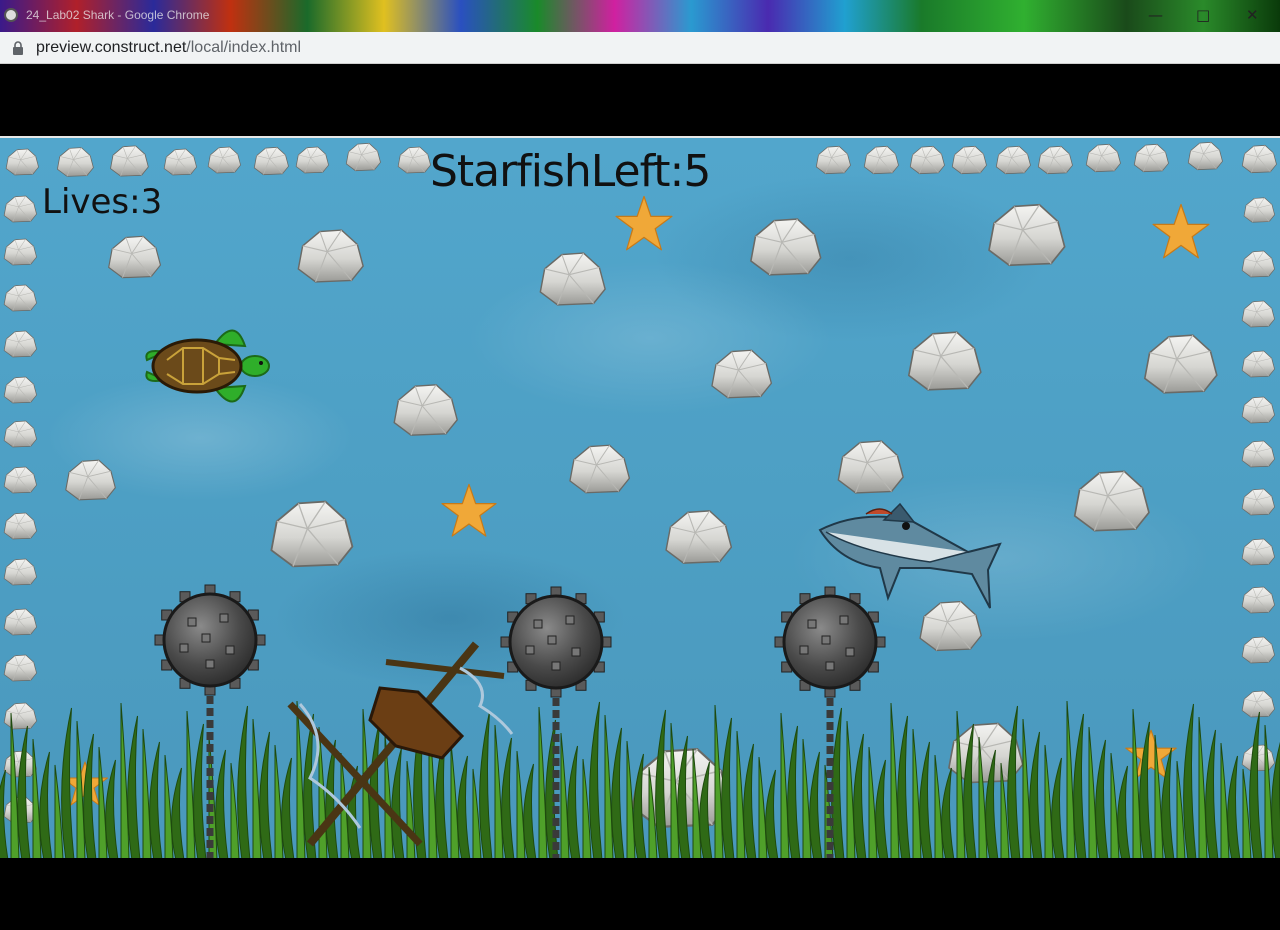 This screenshot has width=1280, height=930. I want to click on rock-border-left, so click(20, 486).